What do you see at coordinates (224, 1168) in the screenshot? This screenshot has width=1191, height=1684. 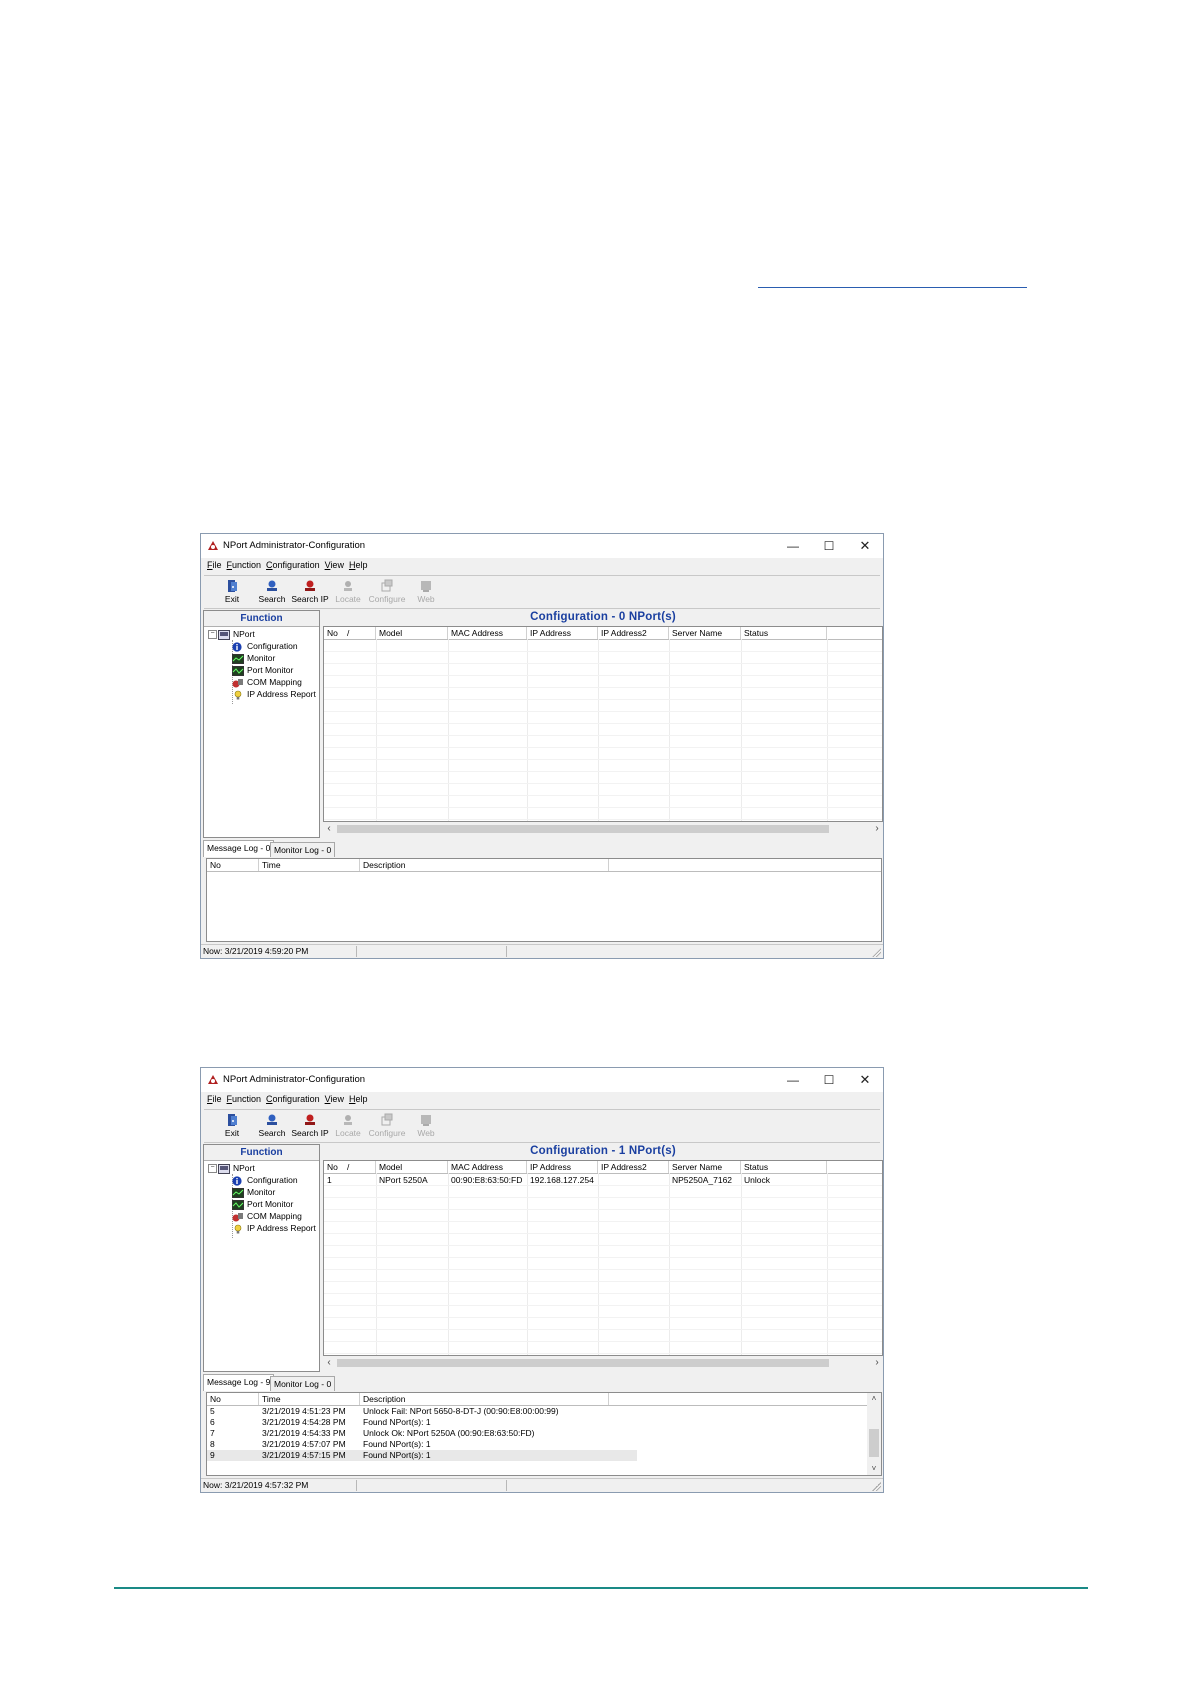 I see `nport-icon` at bounding box center [224, 1168].